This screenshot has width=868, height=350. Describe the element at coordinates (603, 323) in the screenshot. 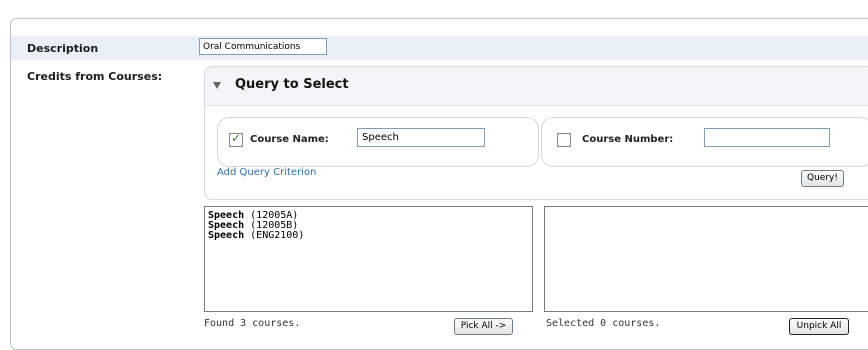

I see `selected-status: Selected 0 courses.` at that location.